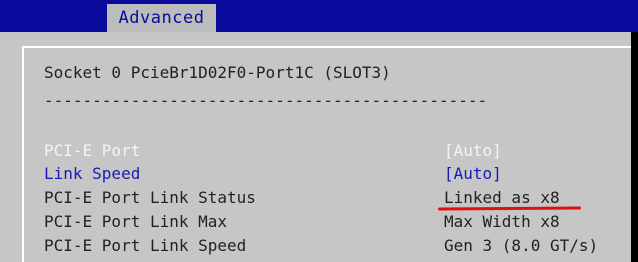 The image size is (638, 262). What do you see at coordinates (319, 16) in the screenshot?
I see `menu-bar` at bounding box center [319, 16].